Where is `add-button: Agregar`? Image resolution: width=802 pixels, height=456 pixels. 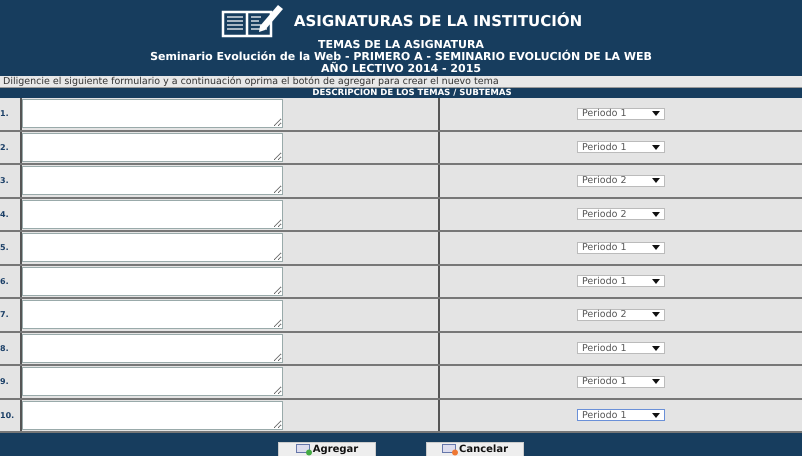 add-button: Agregar is located at coordinates (327, 449).